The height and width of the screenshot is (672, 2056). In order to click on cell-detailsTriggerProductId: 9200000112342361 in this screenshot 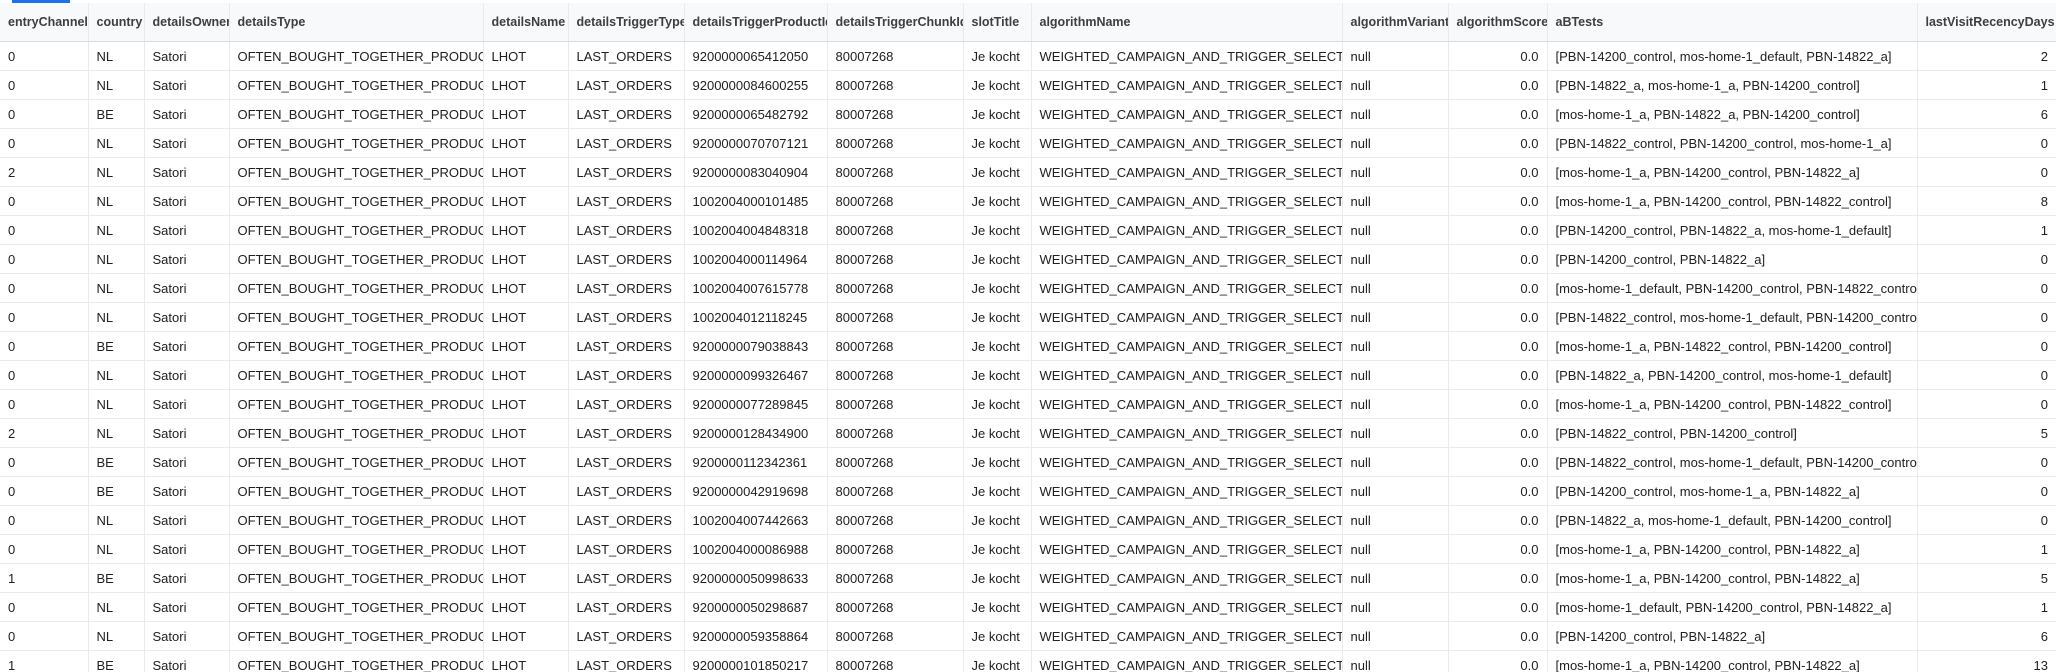, I will do `click(755, 462)`.